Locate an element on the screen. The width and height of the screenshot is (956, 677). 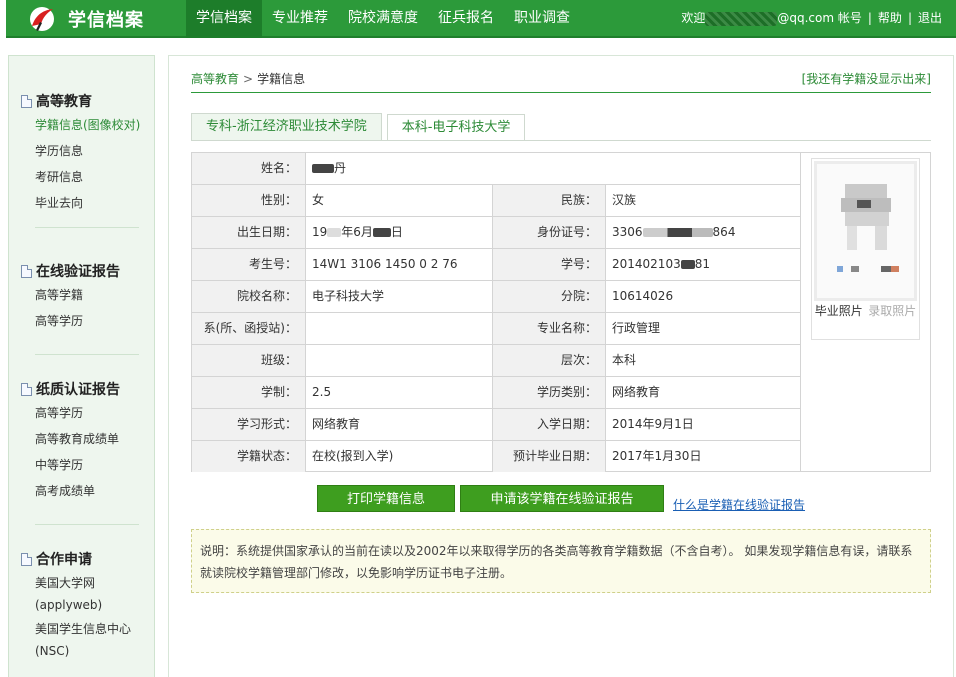
ethnicity-label: 民族： is located at coordinates (549, 200).